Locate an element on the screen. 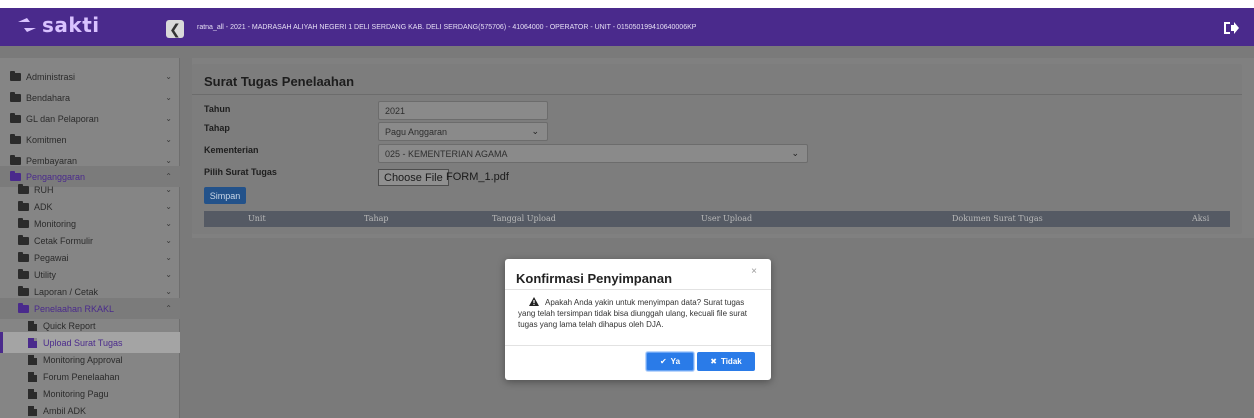 The height and width of the screenshot is (418, 1254). sidebar-item-gl-dan-pelaporan: GL dan Pelaporan ⌄ is located at coordinates (90, 118).